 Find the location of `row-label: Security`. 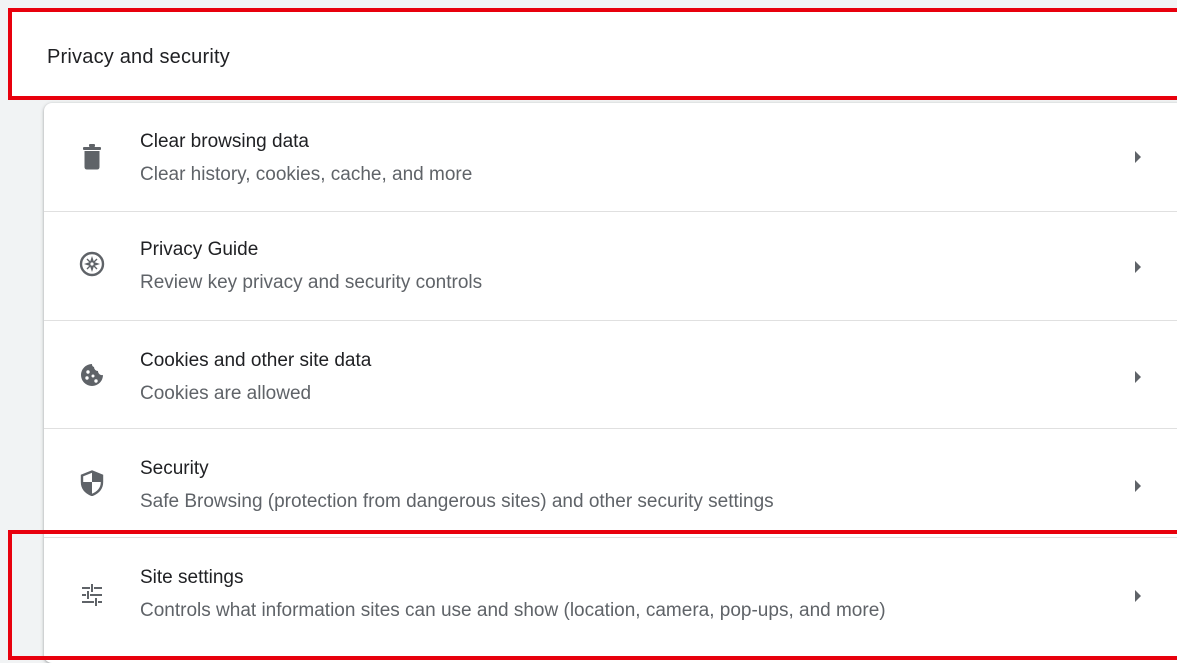

row-label: Security is located at coordinates (174, 468).